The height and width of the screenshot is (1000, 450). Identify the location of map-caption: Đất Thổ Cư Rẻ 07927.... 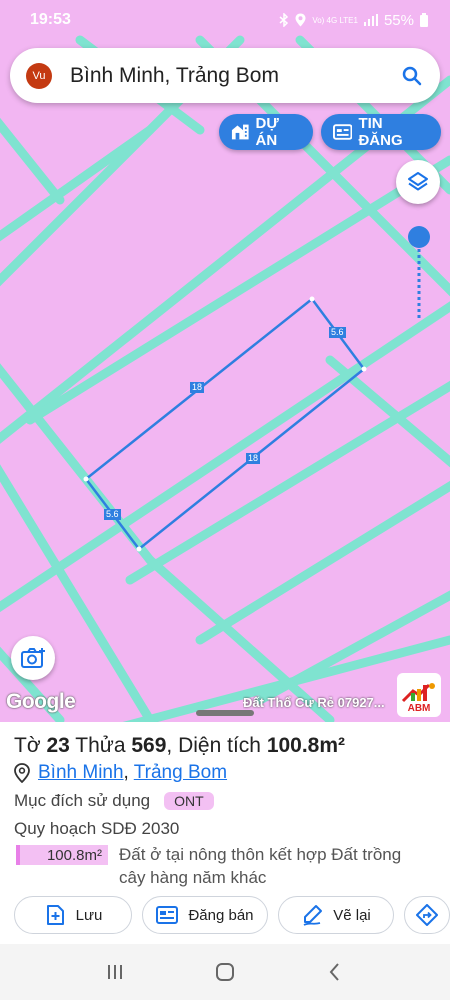
(314, 702).